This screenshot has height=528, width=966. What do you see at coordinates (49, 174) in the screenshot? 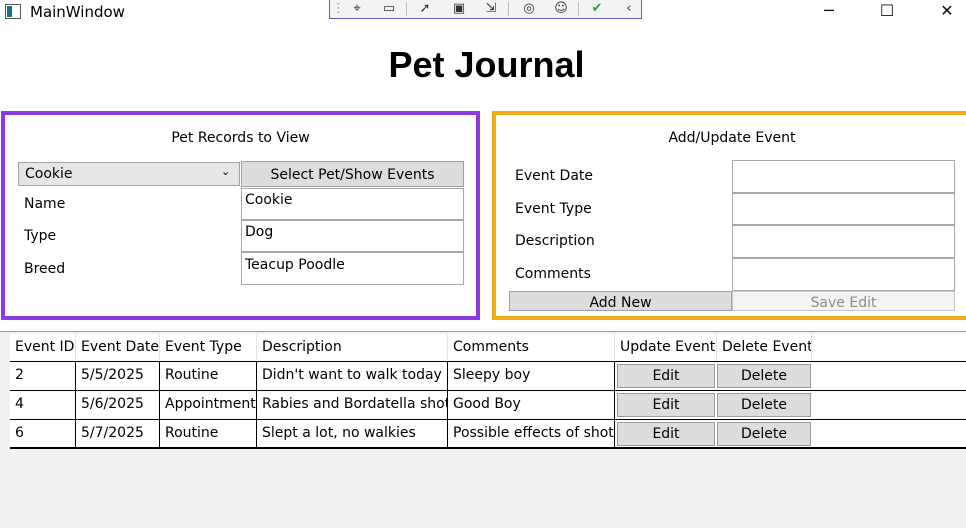
I see `pet-select-value: Cookie` at bounding box center [49, 174].